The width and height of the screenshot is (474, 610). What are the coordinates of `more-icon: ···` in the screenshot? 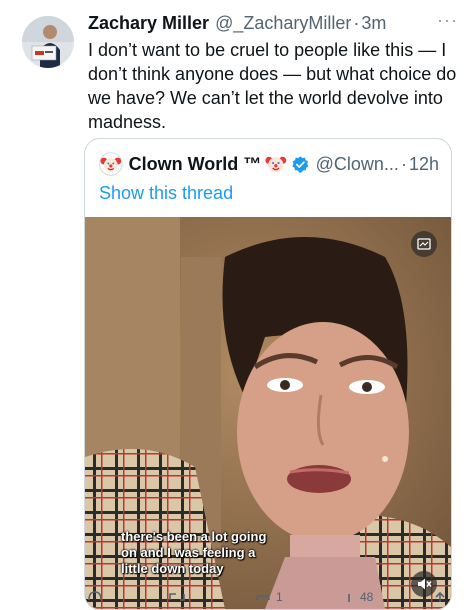 It's located at (447, 20).